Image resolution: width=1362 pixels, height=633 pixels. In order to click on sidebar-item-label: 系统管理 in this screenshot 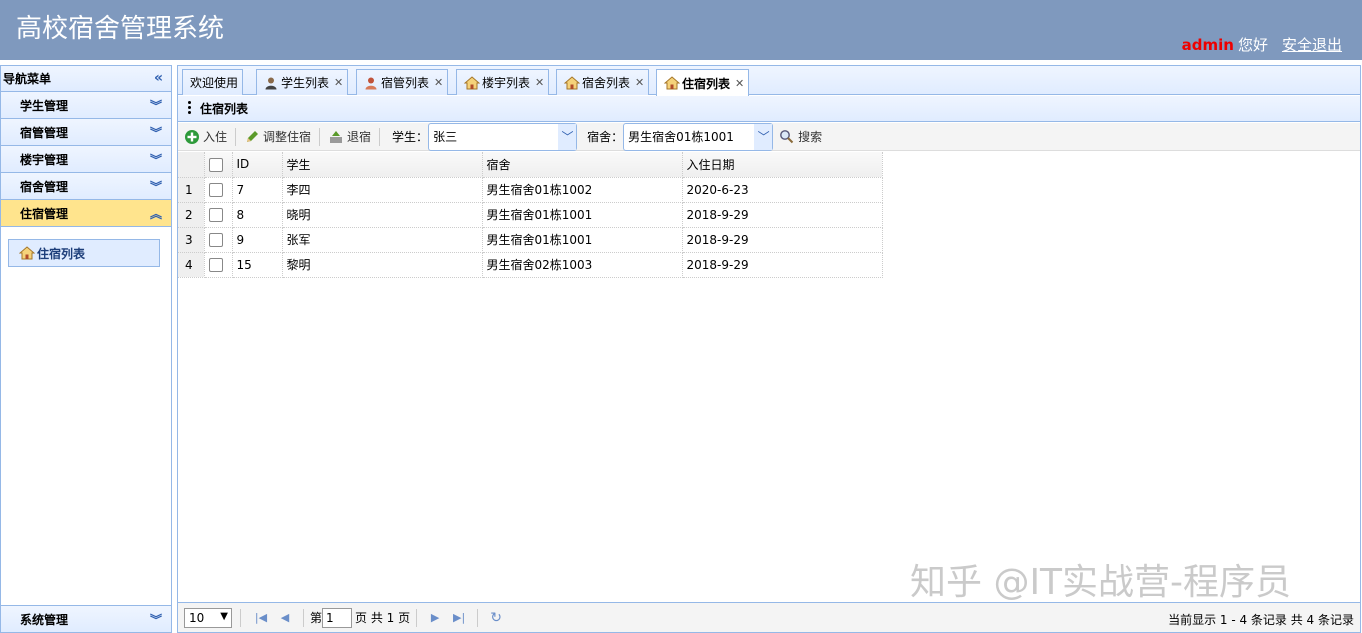, I will do `click(44, 619)`.